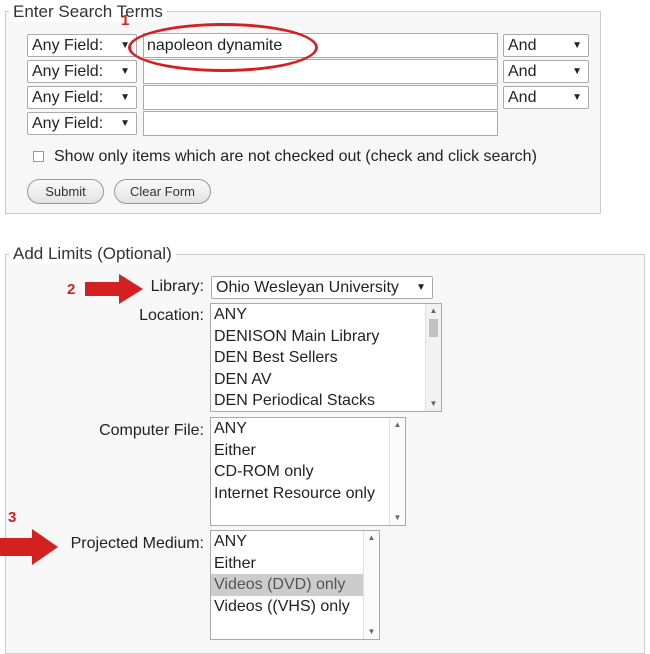 The width and height of the screenshot is (650, 654). I want to click on operator-select-3-value: And, so click(522, 97).